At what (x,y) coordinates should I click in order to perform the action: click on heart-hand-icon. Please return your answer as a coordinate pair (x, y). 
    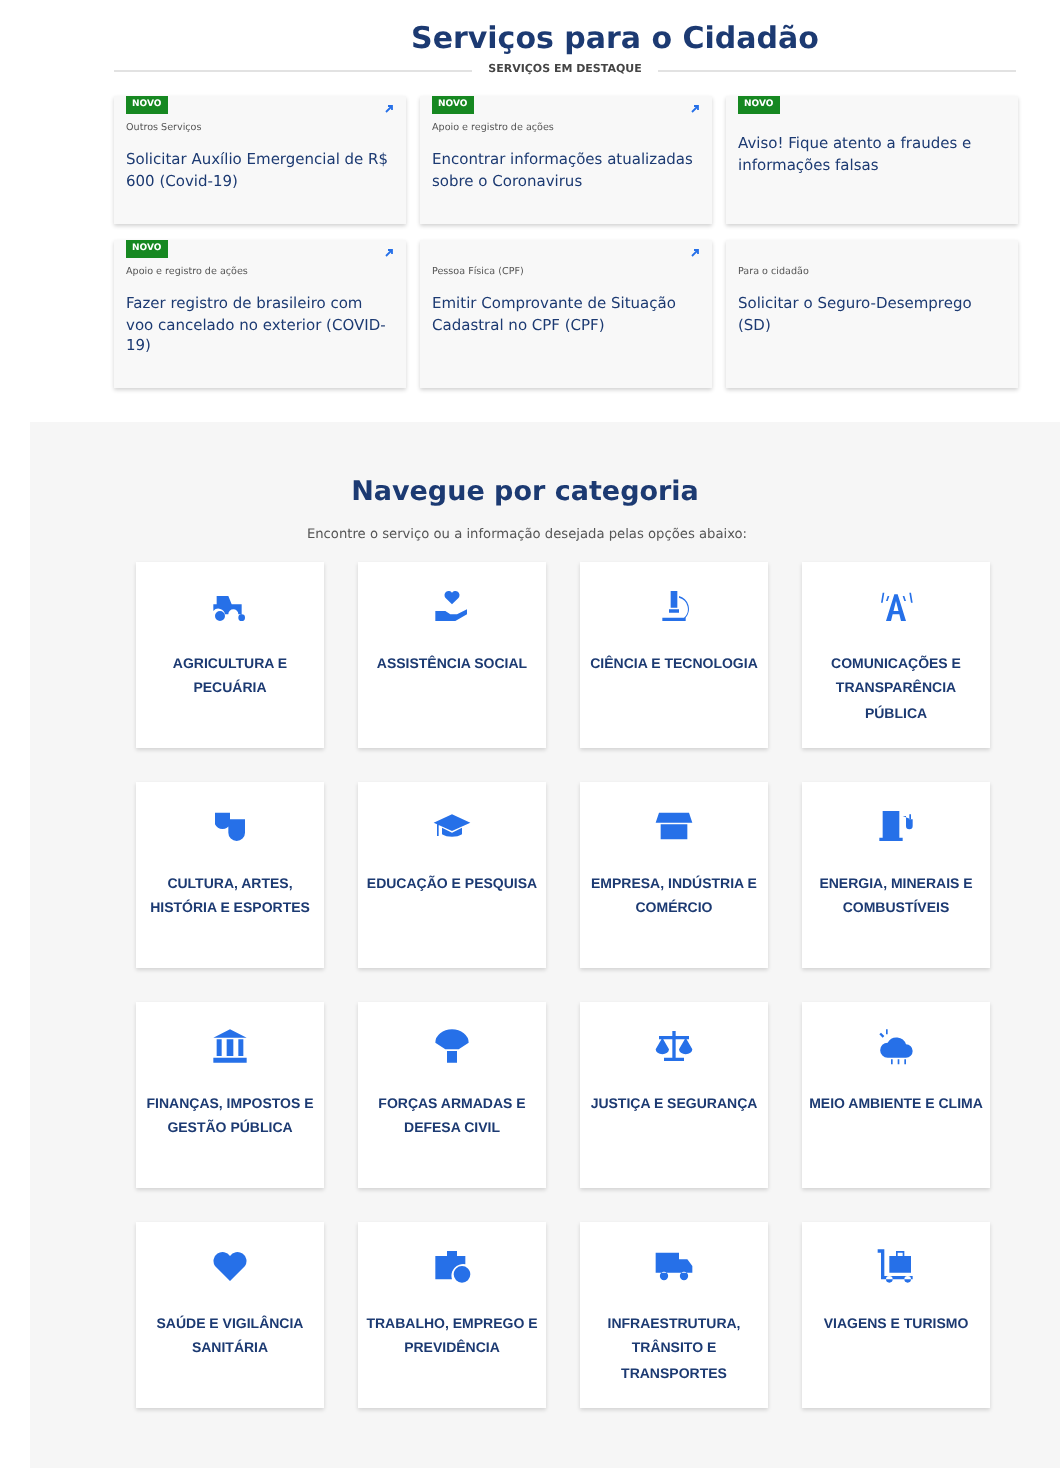
    Looking at the image, I should click on (452, 606).